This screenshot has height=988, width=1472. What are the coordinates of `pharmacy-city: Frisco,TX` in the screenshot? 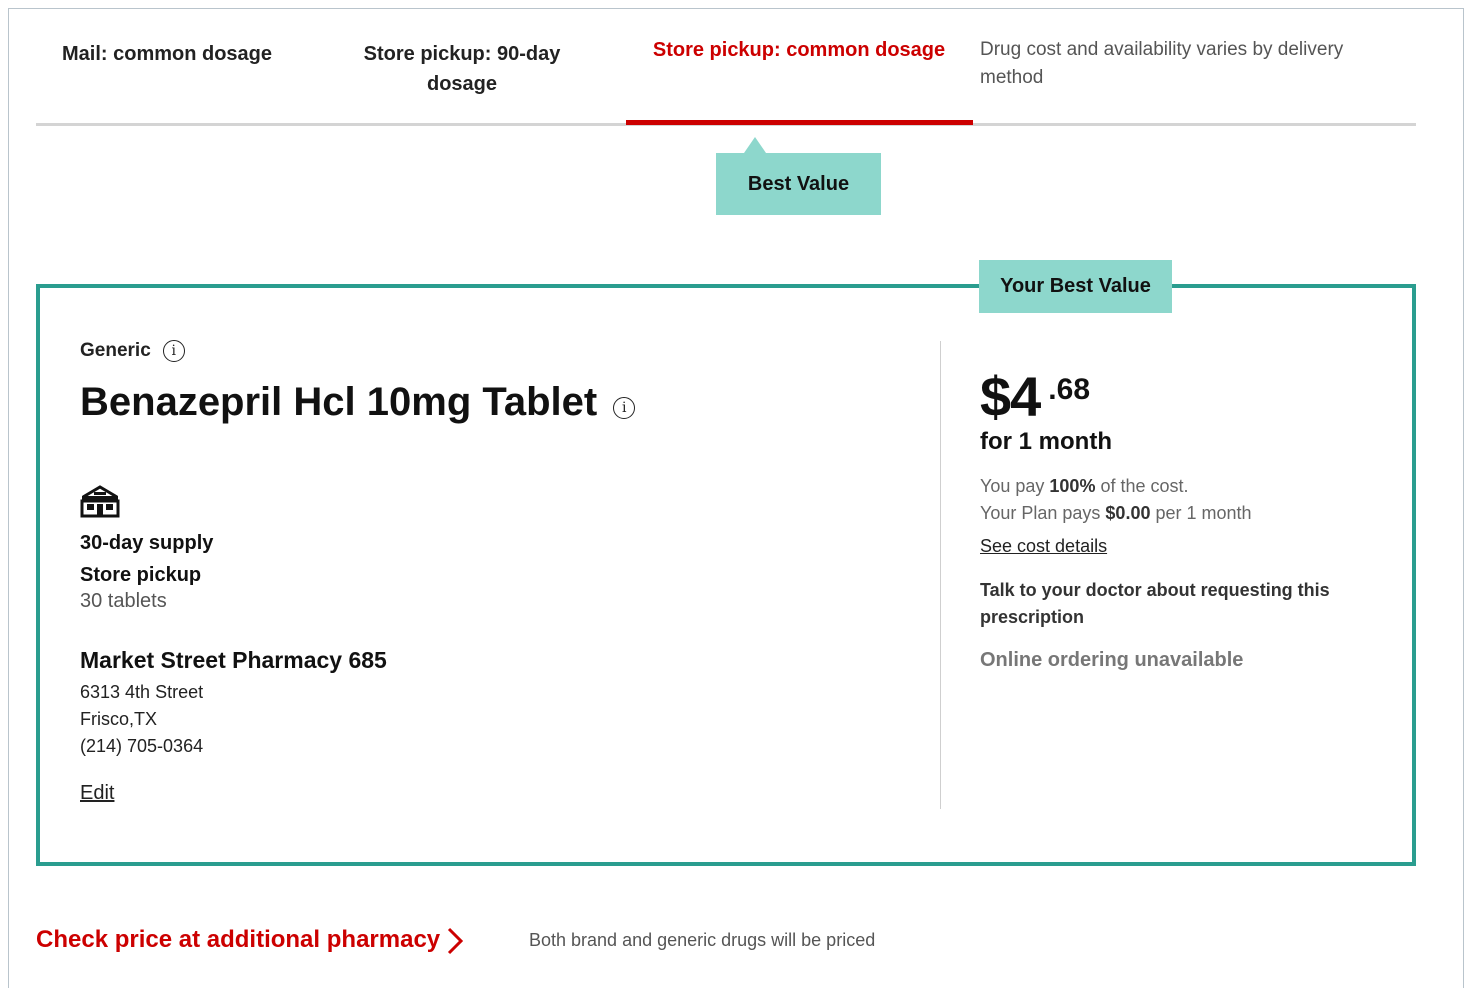 It's located at (119, 719).